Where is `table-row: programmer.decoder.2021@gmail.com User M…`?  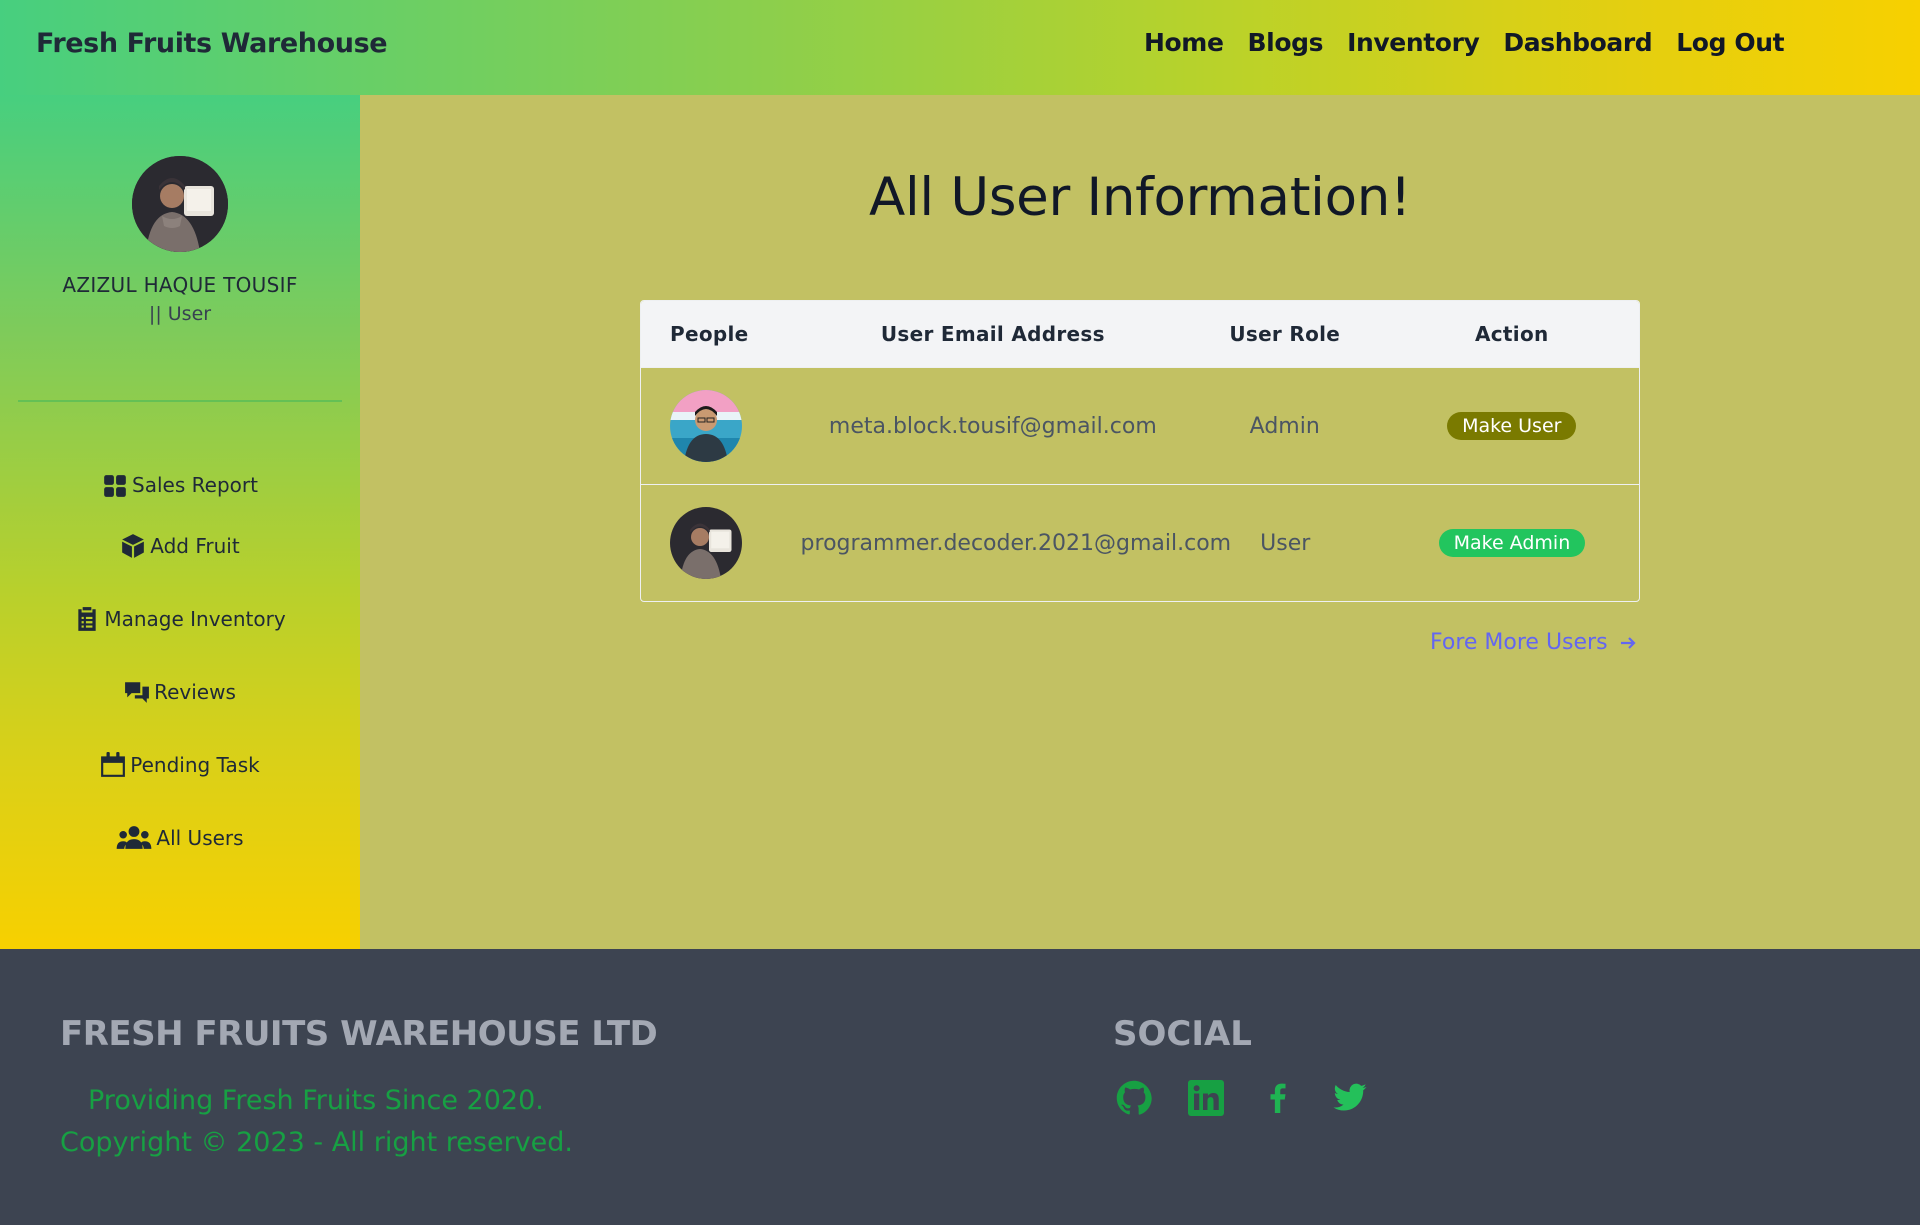 table-row: programmer.decoder.2021@gmail.com User M… is located at coordinates (1140, 542).